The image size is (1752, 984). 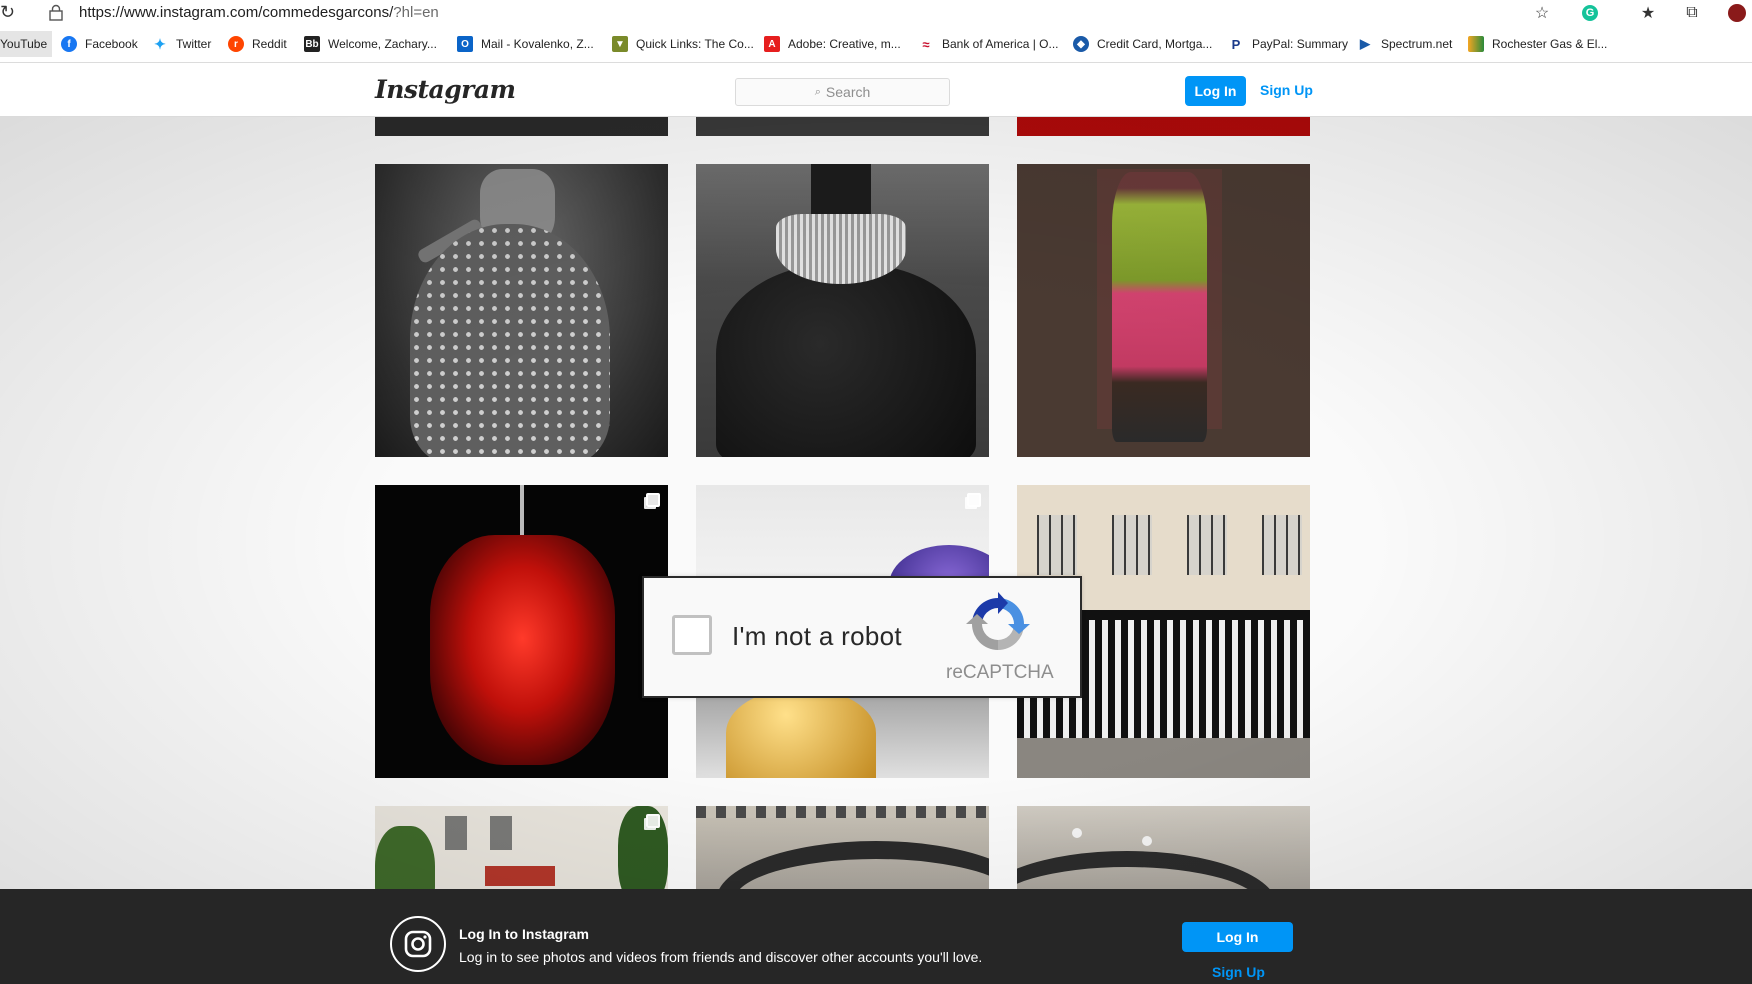 I want to click on facebook-icon: f, so click(x=69, y=44).